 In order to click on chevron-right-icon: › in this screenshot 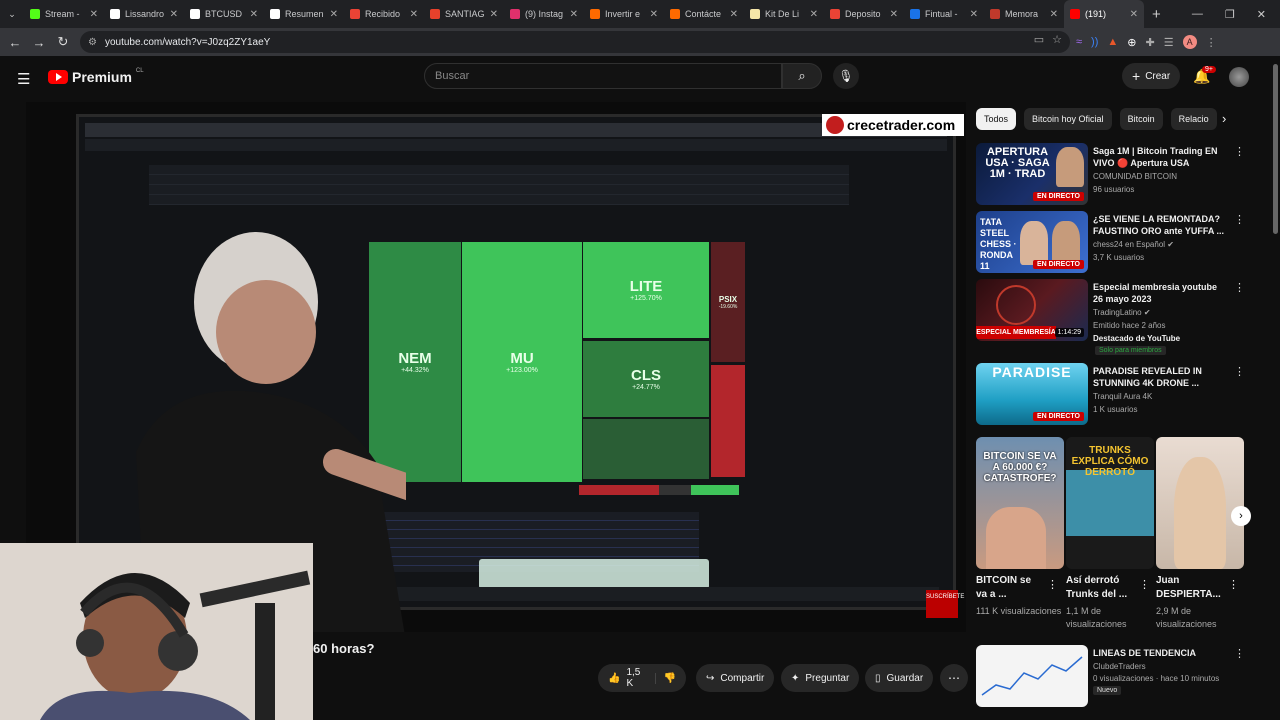, I will do `click(1224, 118)`.